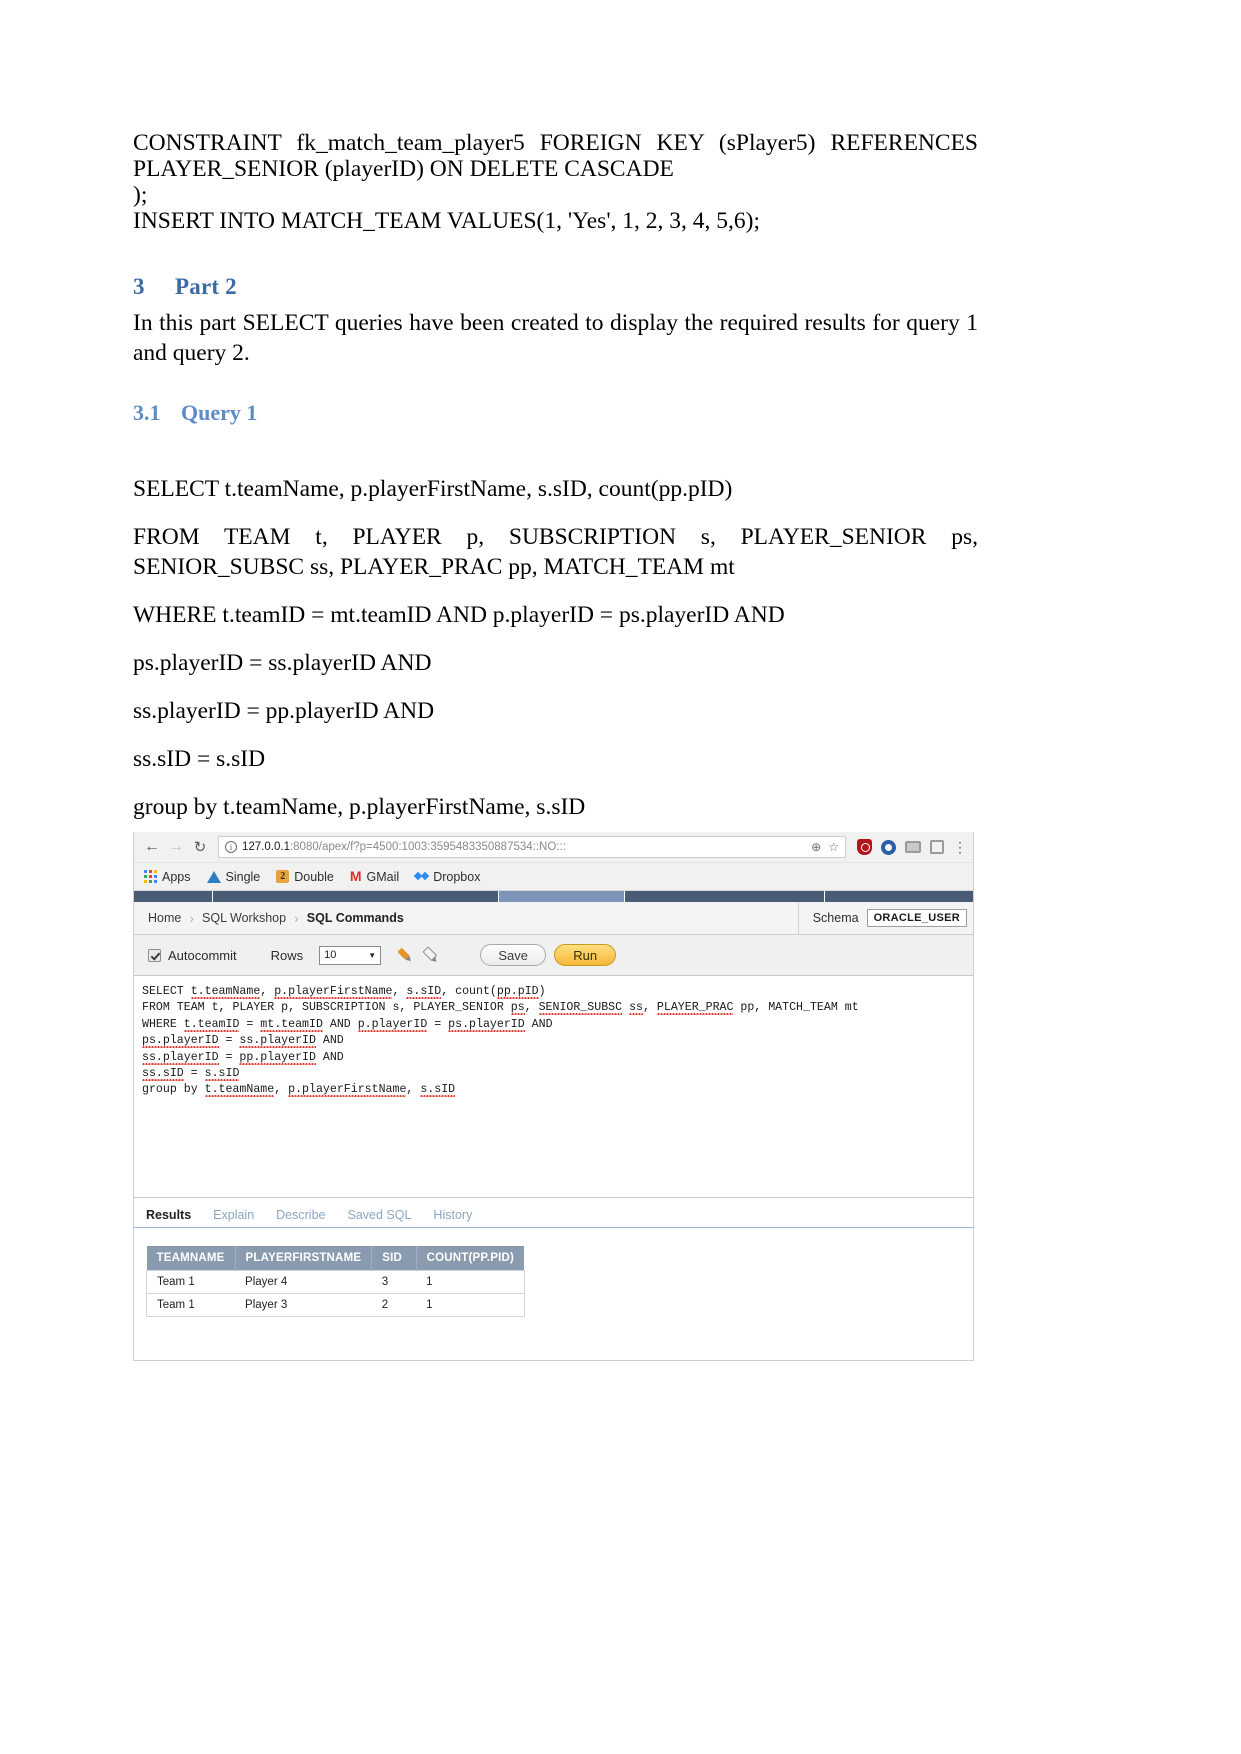  Describe the element at coordinates (580, 1008) in the screenshot. I see `tok: SENIOR_SUBSC` at that location.